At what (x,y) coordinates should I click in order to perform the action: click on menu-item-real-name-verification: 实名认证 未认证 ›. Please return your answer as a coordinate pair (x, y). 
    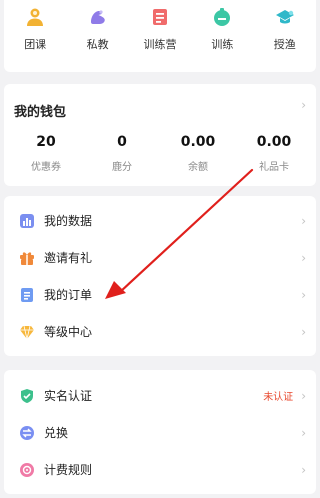
    Looking at the image, I should click on (160, 395).